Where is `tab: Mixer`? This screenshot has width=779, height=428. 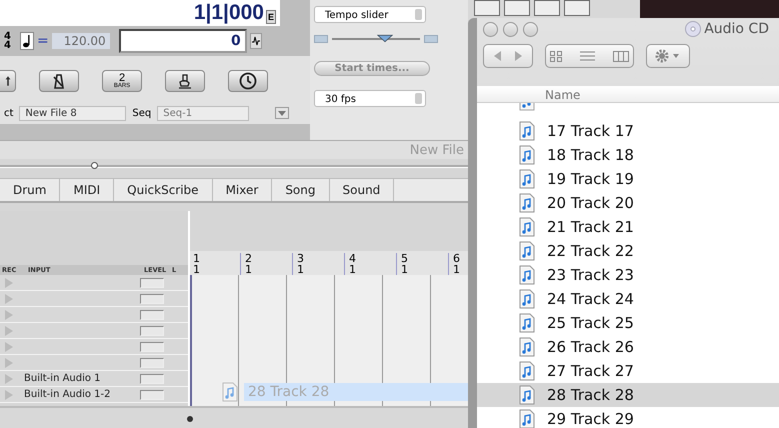 tab: Mixer is located at coordinates (242, 190).